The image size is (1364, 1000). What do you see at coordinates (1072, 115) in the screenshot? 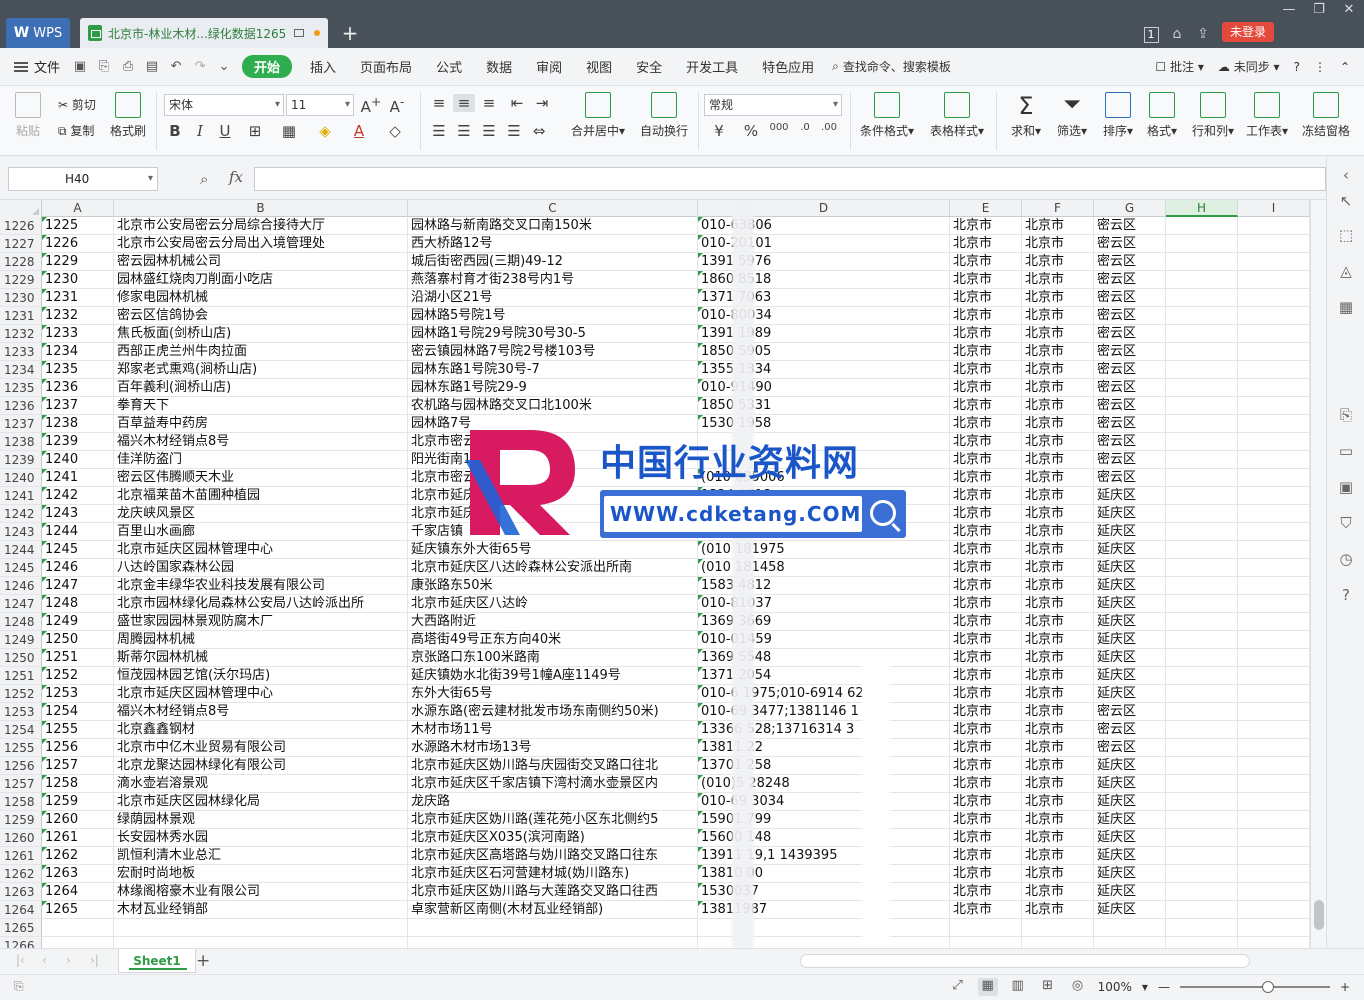
I see `filter-button: ⏷ 筛选▾` at bounding box center [1072, 115].